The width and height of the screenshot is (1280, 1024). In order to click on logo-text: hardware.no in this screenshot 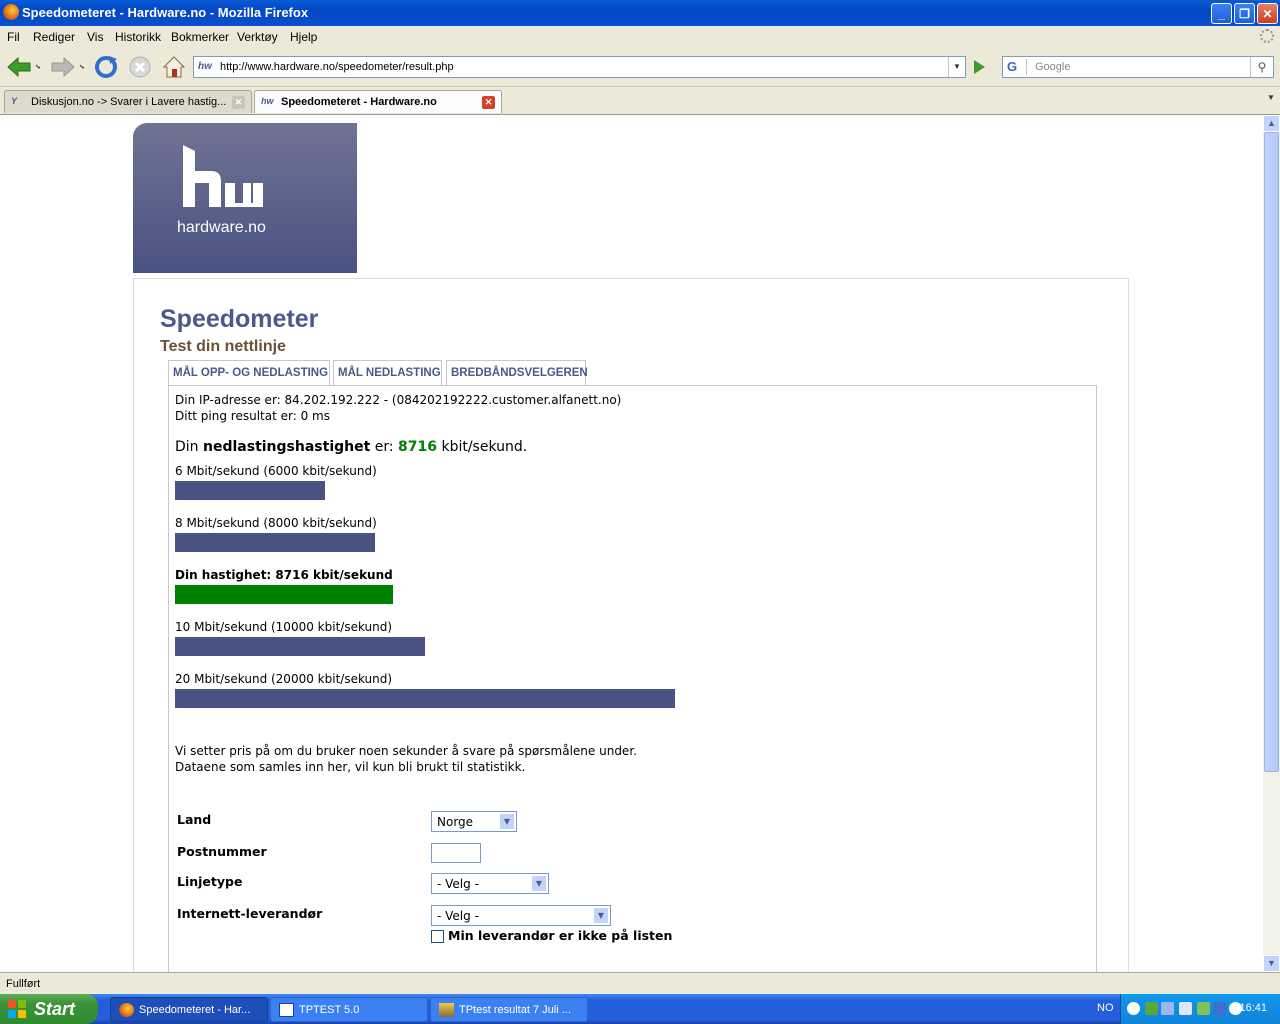, I will do `click(221, 227)`.